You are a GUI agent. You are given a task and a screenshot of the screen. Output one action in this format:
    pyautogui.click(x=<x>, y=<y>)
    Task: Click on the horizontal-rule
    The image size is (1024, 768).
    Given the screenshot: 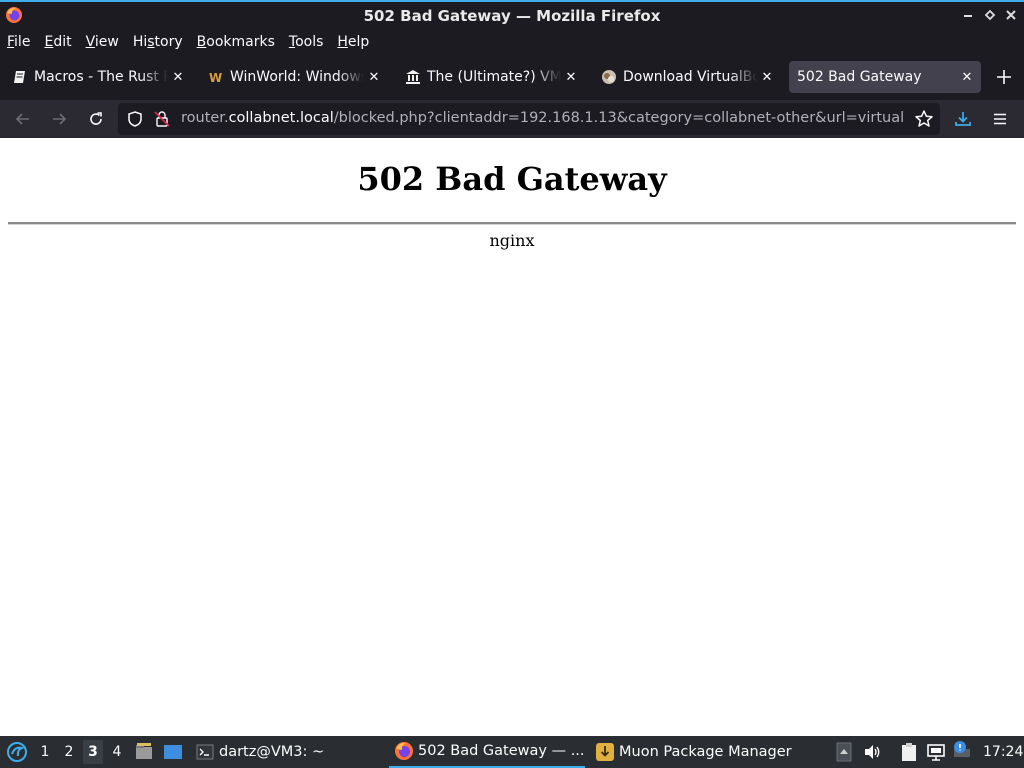 What is the action you would take?
    pyautogui.click(x=512, y=223)
    